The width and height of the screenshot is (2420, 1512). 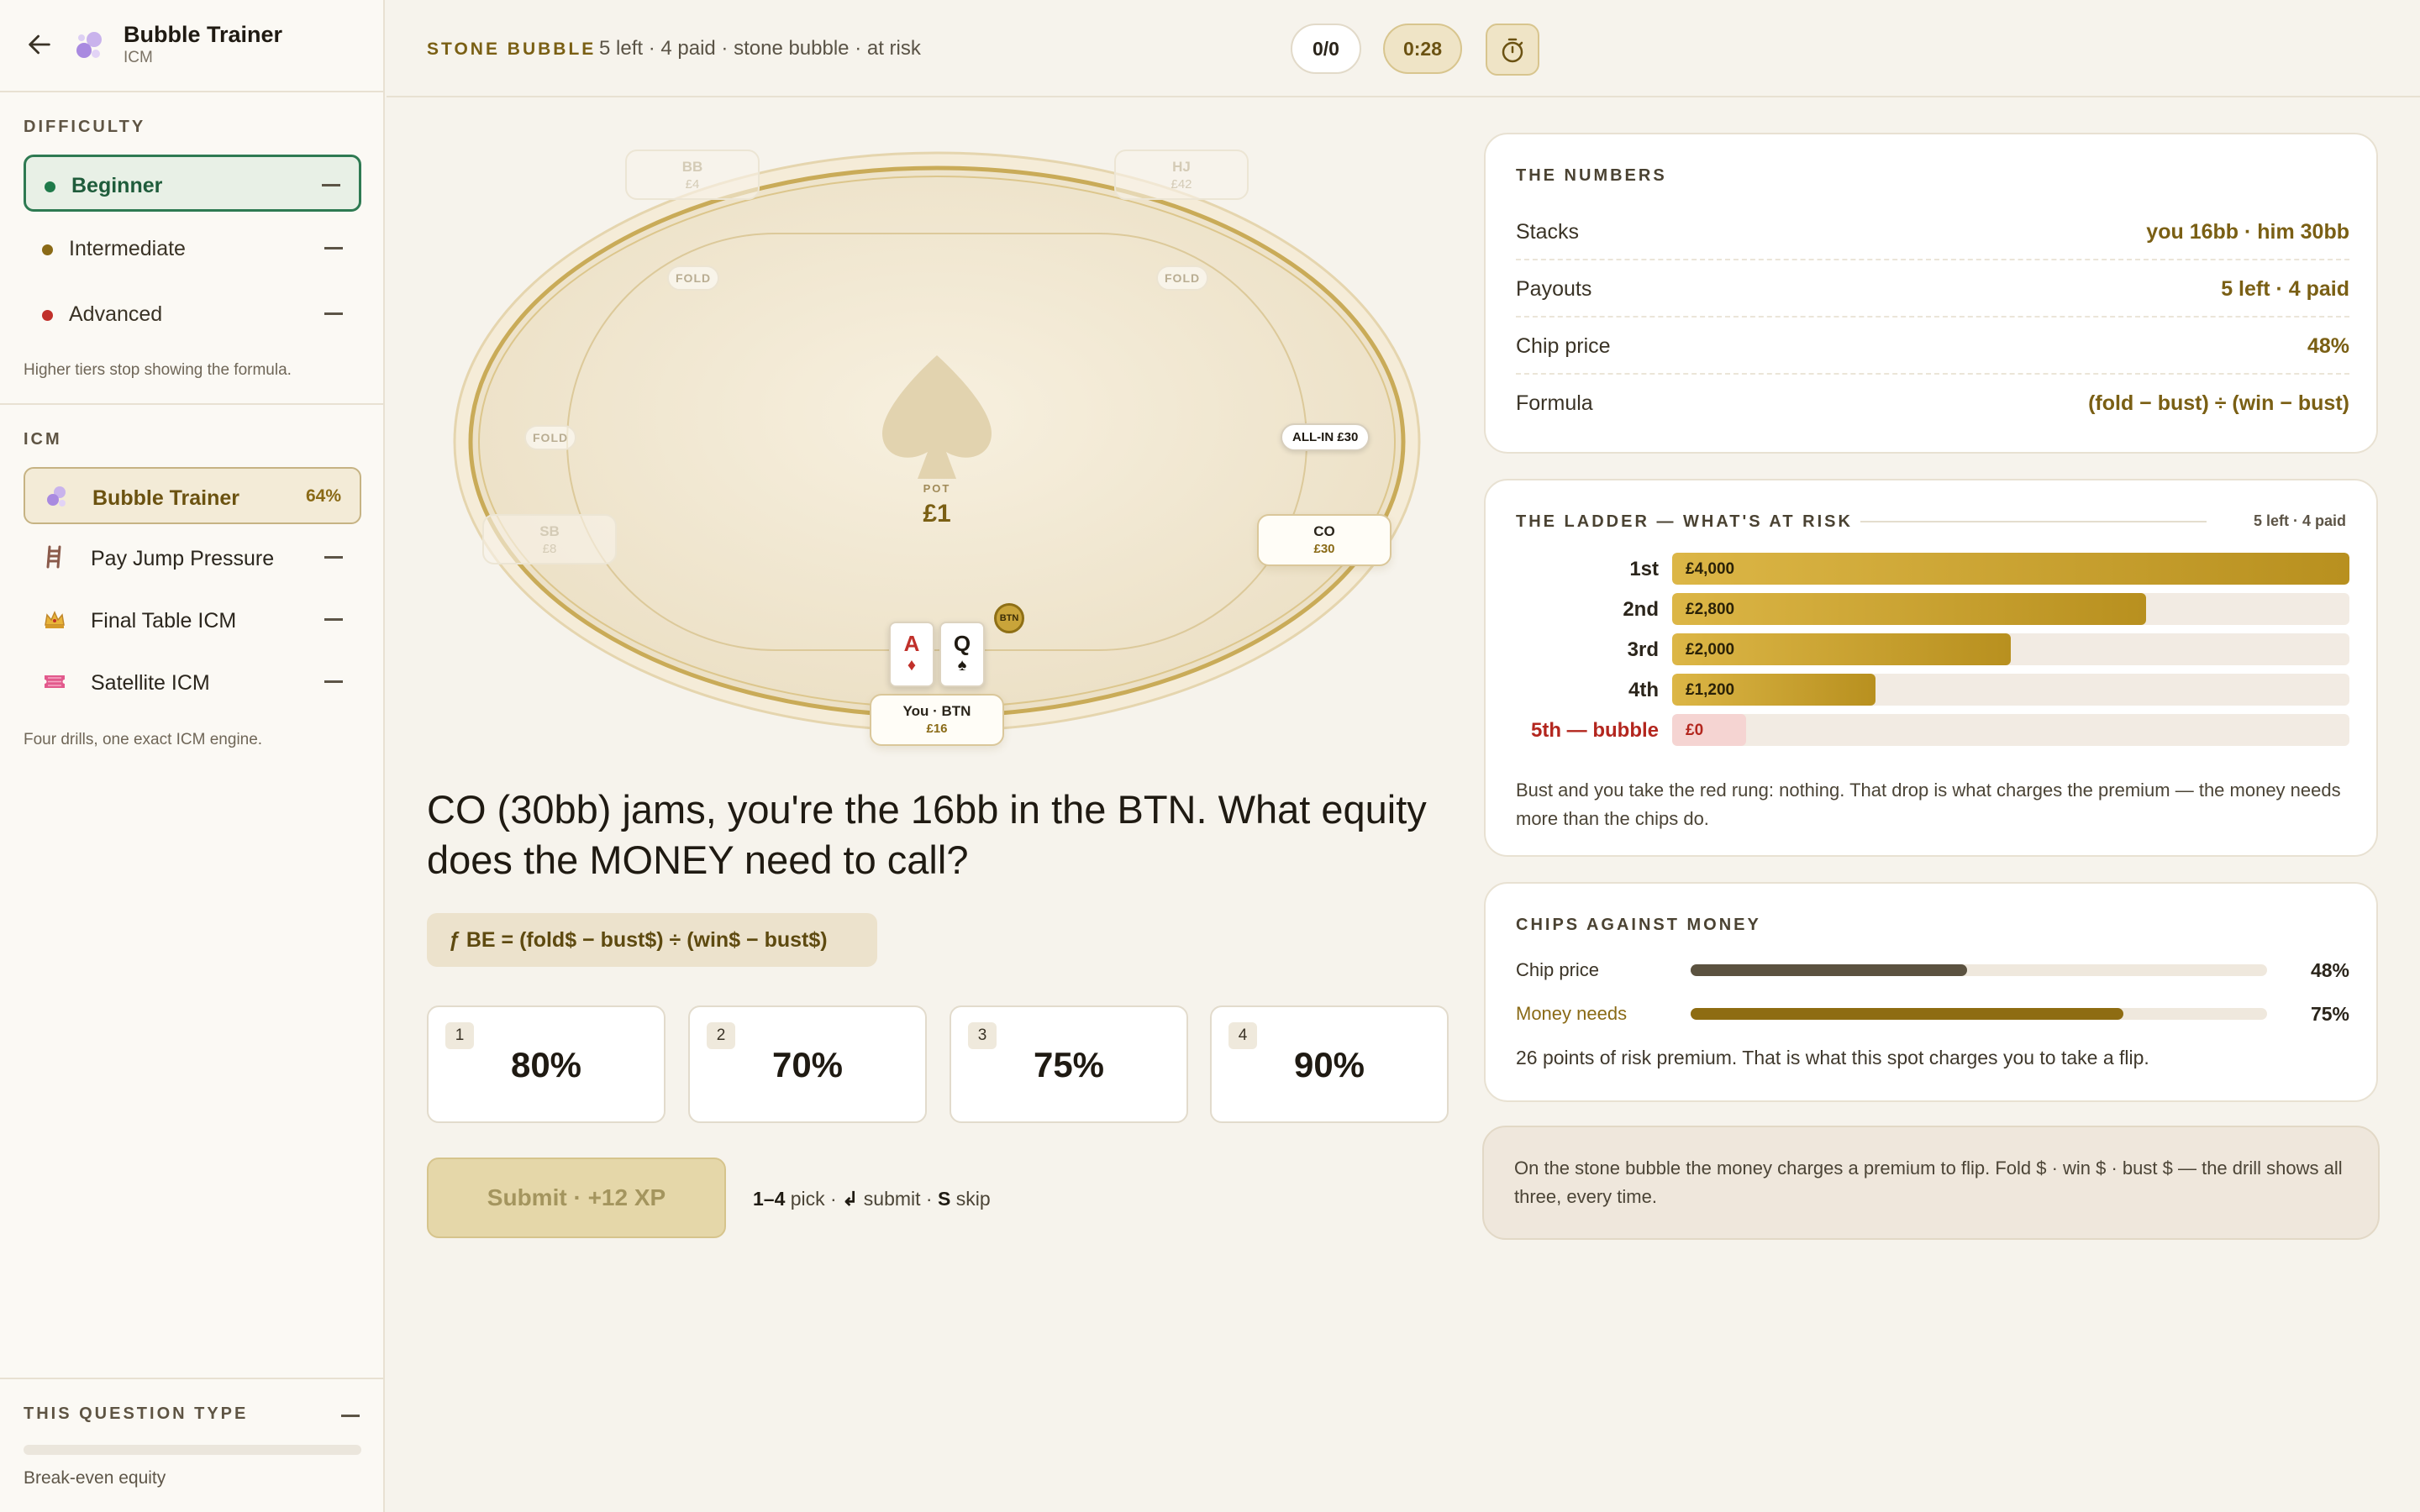 What do you see at coordinates (1710, 609) in the screenshot?
I see `rung-prize: £2,800` at bounding box center [1710, 609].